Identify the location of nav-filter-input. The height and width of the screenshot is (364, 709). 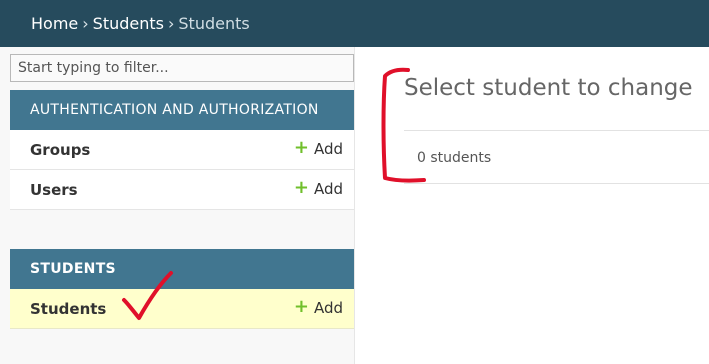
(182, 68).